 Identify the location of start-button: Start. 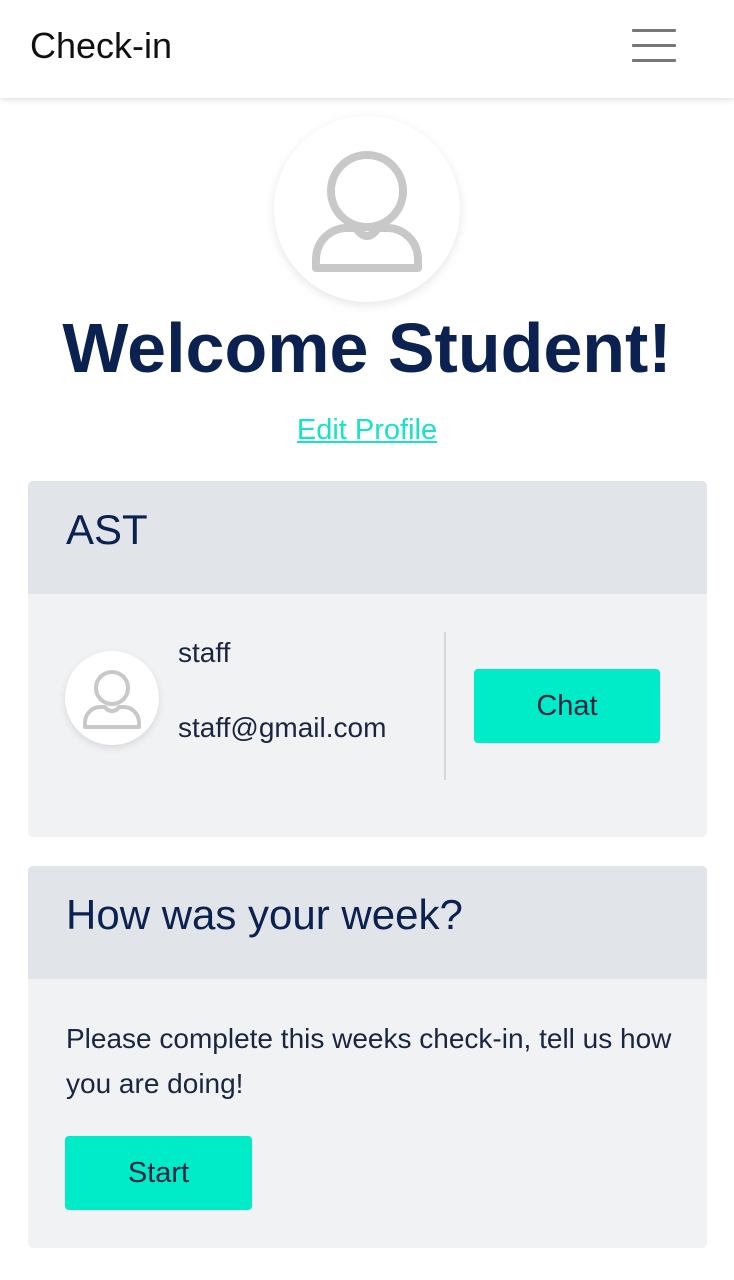
(158, 1173).